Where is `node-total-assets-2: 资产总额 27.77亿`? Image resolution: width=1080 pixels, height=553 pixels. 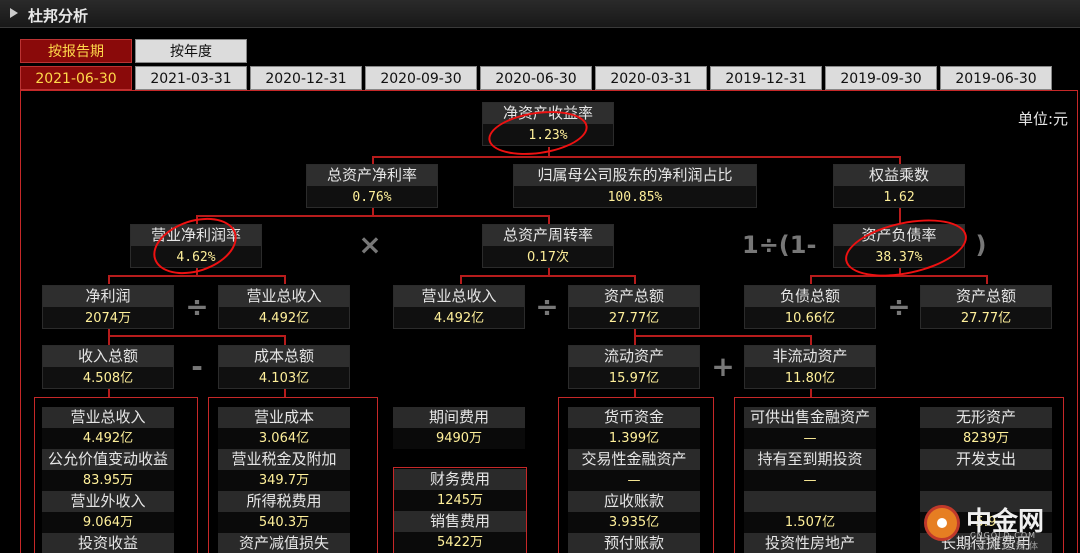
node-total-assets-2: 资产总额 27.77亿 is located at coordinates (986, 307).